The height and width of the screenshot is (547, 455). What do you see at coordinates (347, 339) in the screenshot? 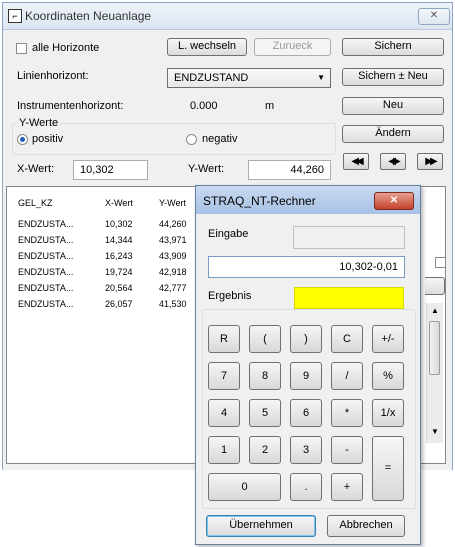
I see `key-clear: C` at bounding box center [347, 339].